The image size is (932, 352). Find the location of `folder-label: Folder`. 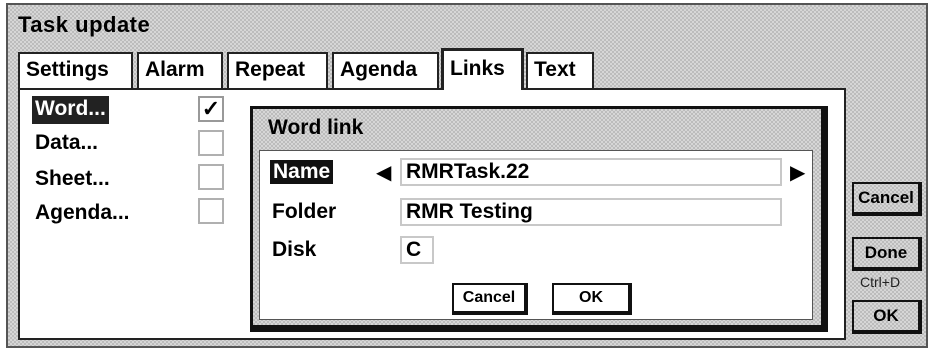

folder-label: Folder is located at coordinates (304, 211).